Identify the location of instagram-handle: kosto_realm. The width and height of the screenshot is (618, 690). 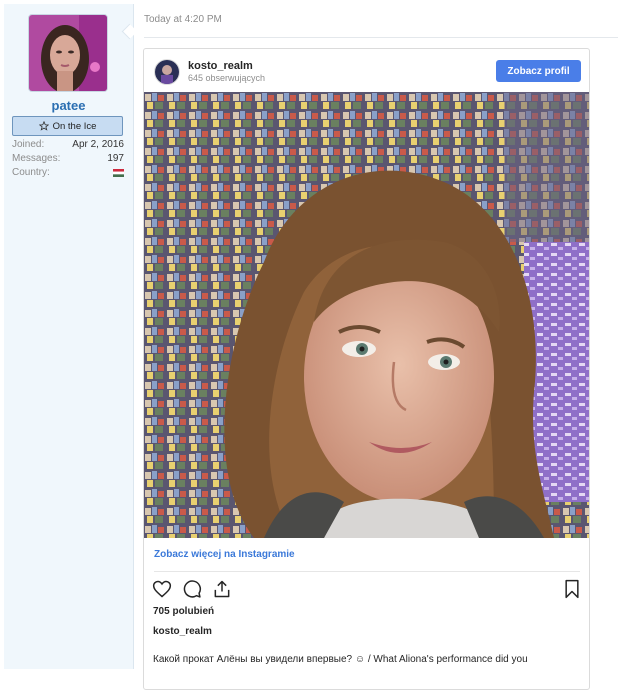
(220, 66).